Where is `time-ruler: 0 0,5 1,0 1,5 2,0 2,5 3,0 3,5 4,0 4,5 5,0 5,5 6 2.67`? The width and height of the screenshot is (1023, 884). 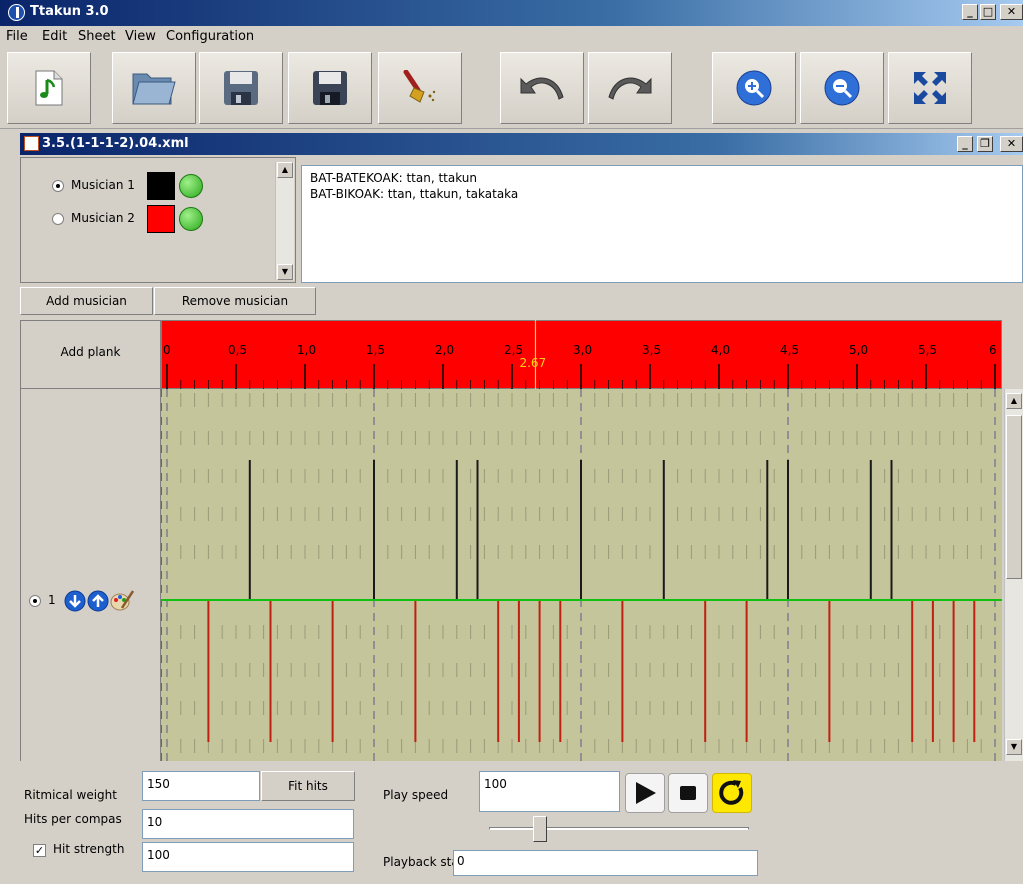 time-ruler: 0 0,5 1,0 1,5 2,0 2,5 3,0 3,5 4,0 4,5 5,0 5,5 6 2.67 is located at coordinates (581, 354).